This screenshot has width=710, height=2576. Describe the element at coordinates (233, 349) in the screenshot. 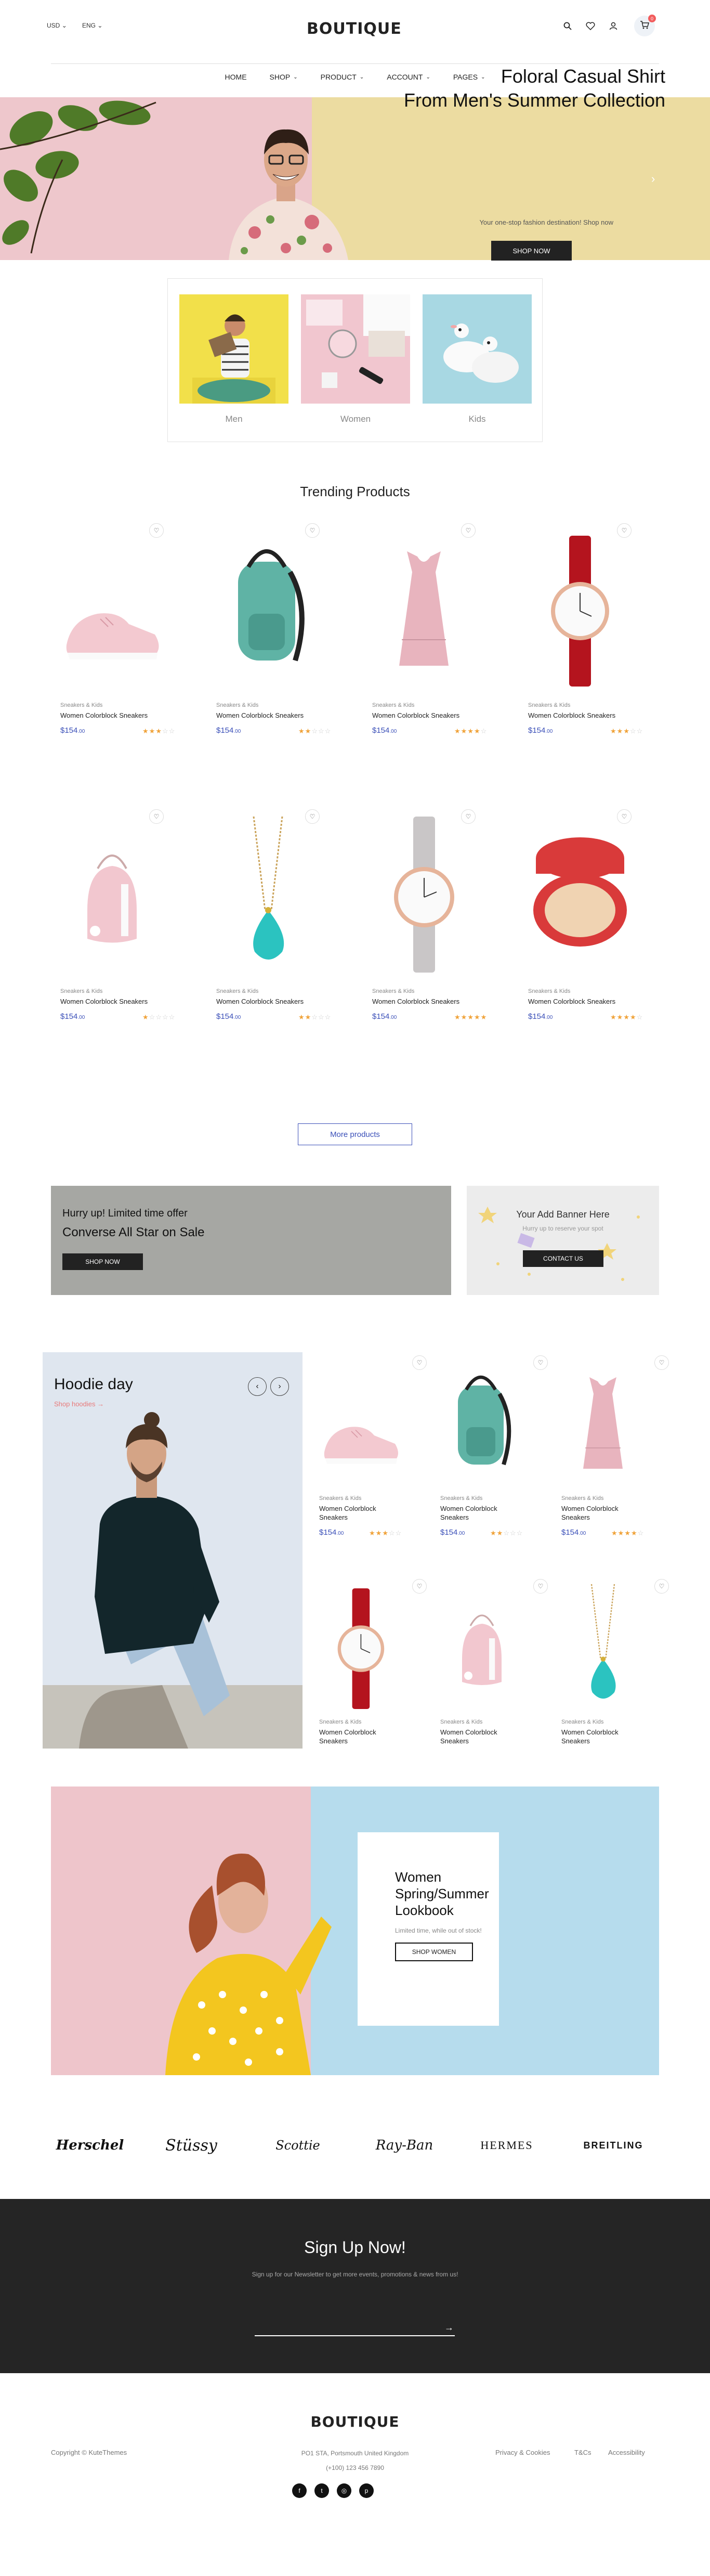

I see `category-men-image` at that location.